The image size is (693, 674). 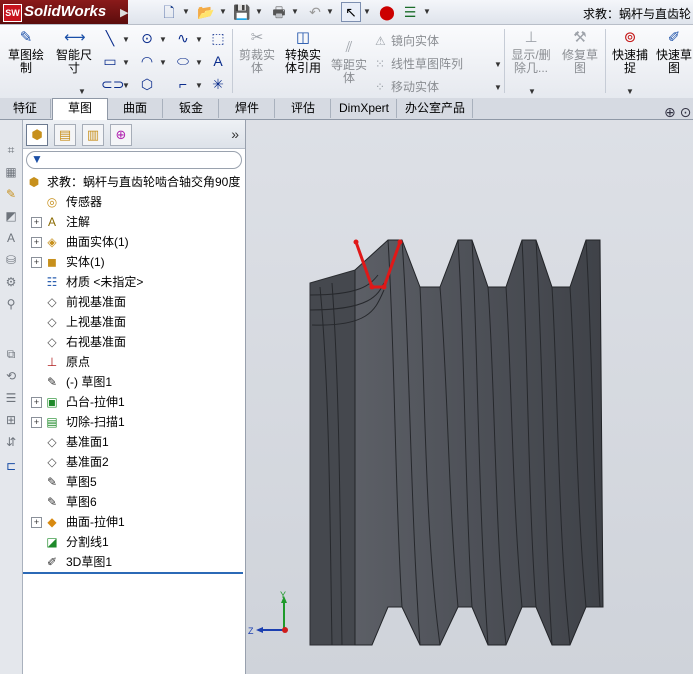 I want to click on tab-sheet-metal: 钣金, so click(x=191, y=108).